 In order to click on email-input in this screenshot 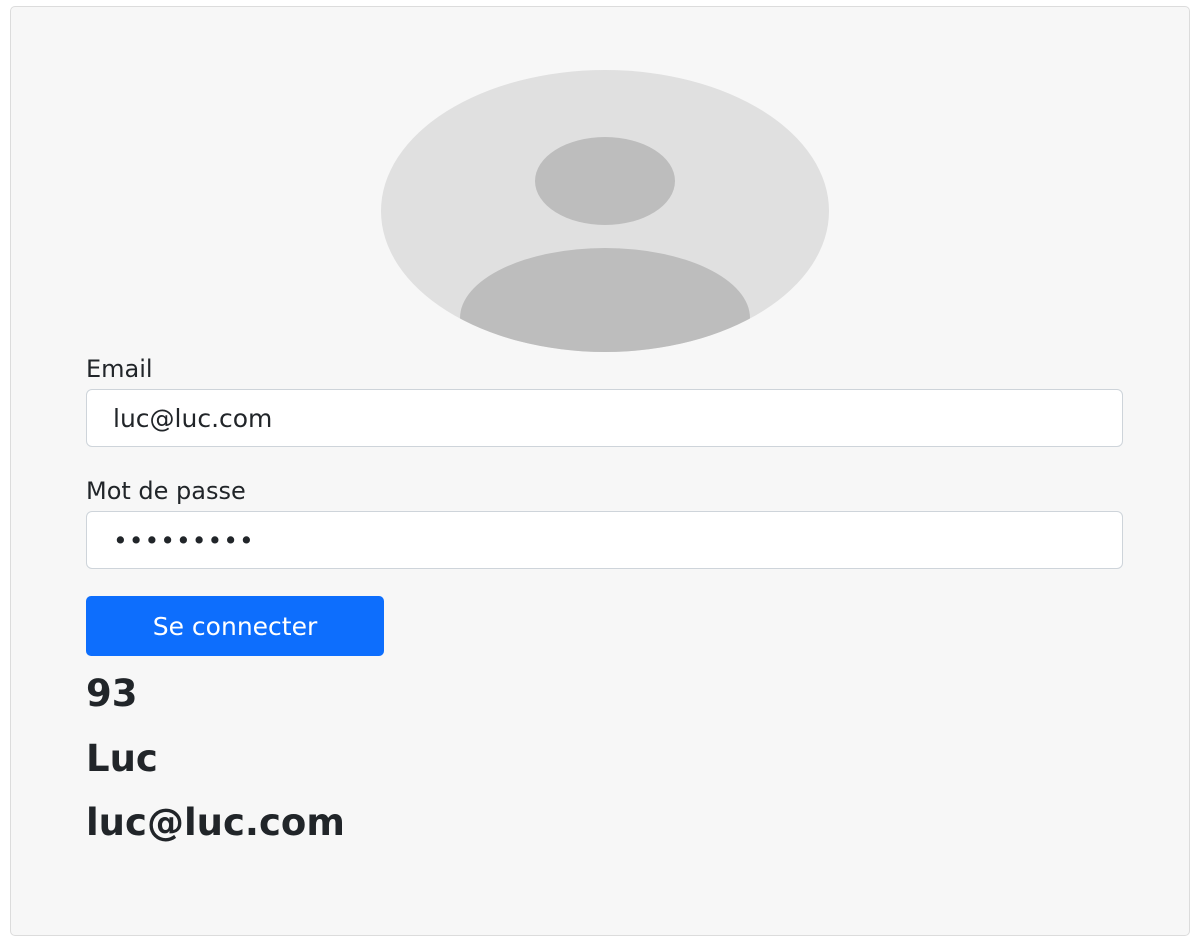, I will do `click(604, 418)`.